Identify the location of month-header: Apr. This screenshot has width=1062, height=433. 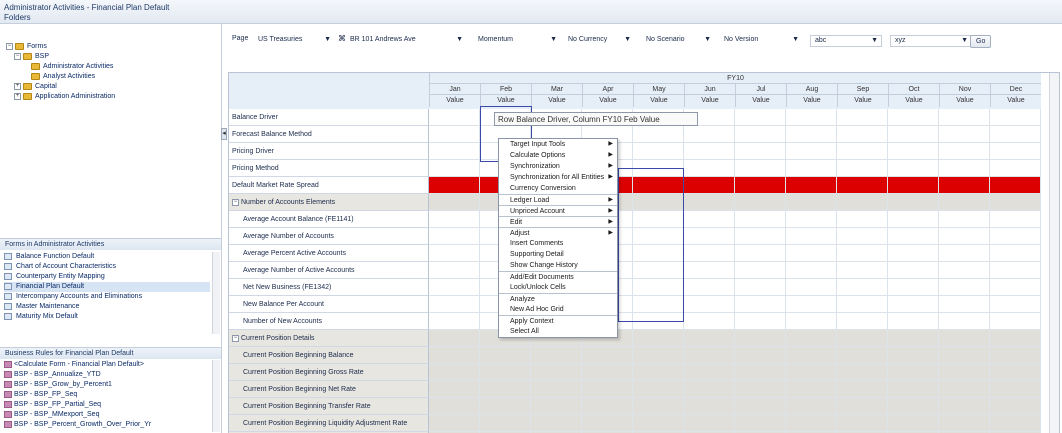
(607, 89).